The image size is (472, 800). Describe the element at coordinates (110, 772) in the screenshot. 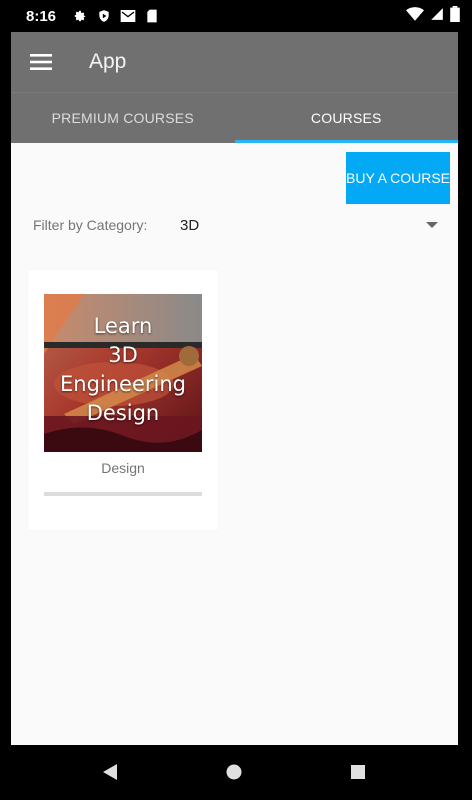

I see `back-icon` at that location.